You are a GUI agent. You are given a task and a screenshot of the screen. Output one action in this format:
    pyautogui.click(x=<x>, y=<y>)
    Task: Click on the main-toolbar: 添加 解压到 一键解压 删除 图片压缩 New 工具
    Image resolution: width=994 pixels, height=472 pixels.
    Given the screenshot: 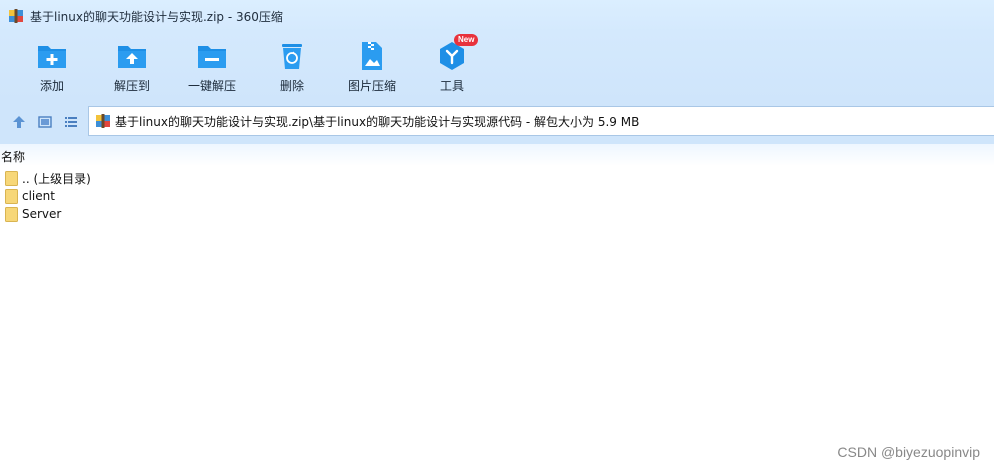 What is the action you would take?
    pyautogui.click(x=497, y=66)
    